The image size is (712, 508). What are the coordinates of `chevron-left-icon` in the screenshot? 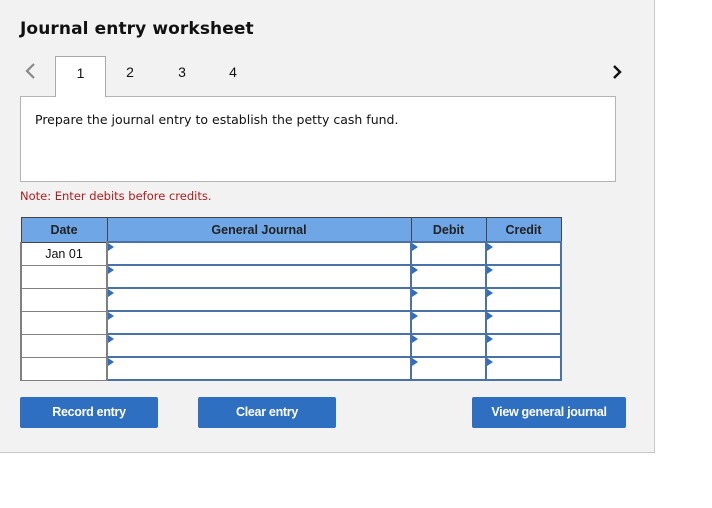 It's located at (30, 71).